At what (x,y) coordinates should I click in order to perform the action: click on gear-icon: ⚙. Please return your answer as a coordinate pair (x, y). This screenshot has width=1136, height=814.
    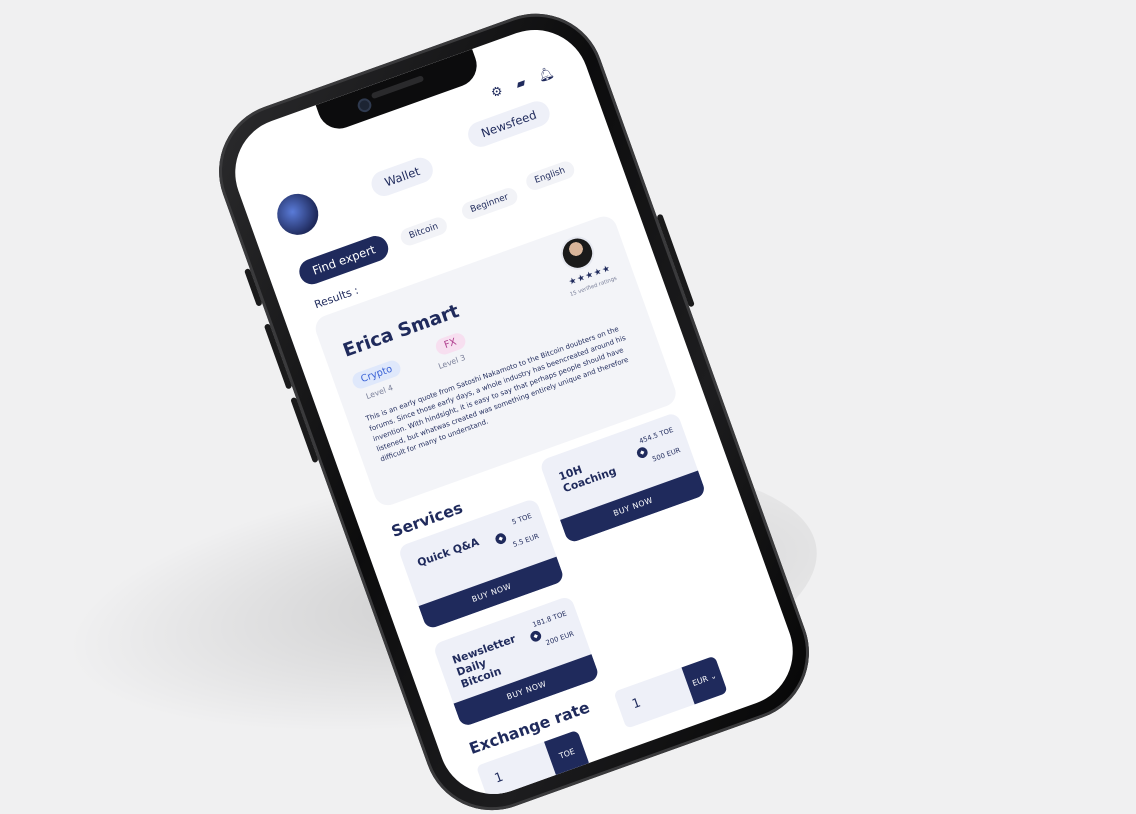
    Looking at the image, I should click on (497, 93).